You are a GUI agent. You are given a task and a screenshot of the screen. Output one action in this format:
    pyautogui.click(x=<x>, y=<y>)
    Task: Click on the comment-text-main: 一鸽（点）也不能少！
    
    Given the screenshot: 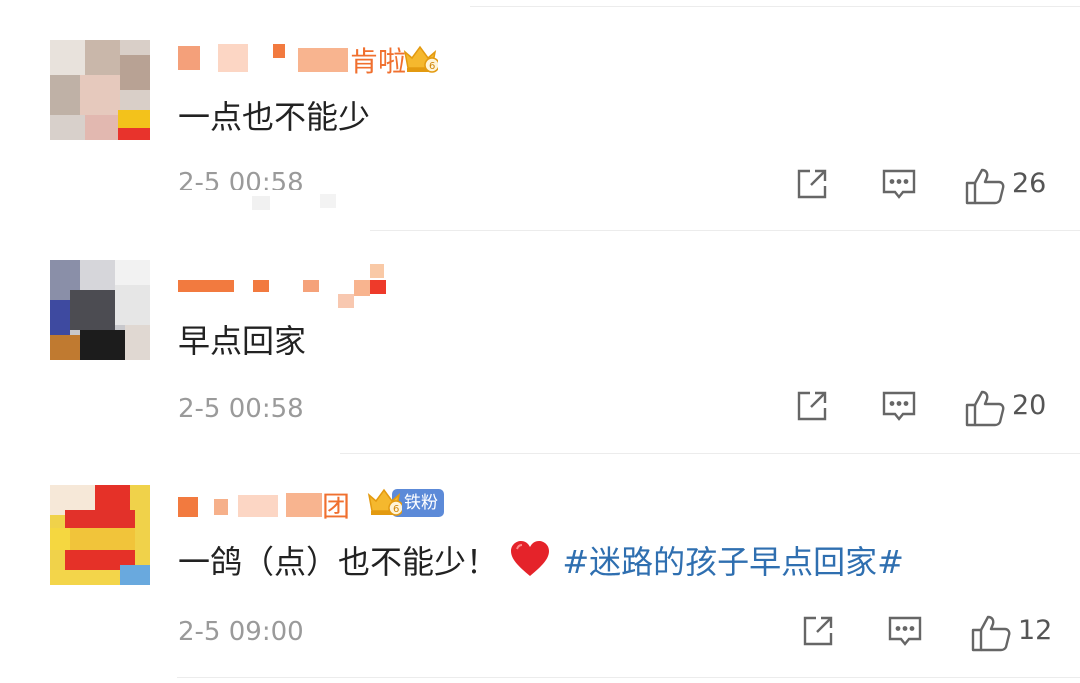 What is the action you would take?
    pyautogui.click(x=338, y=562)
    